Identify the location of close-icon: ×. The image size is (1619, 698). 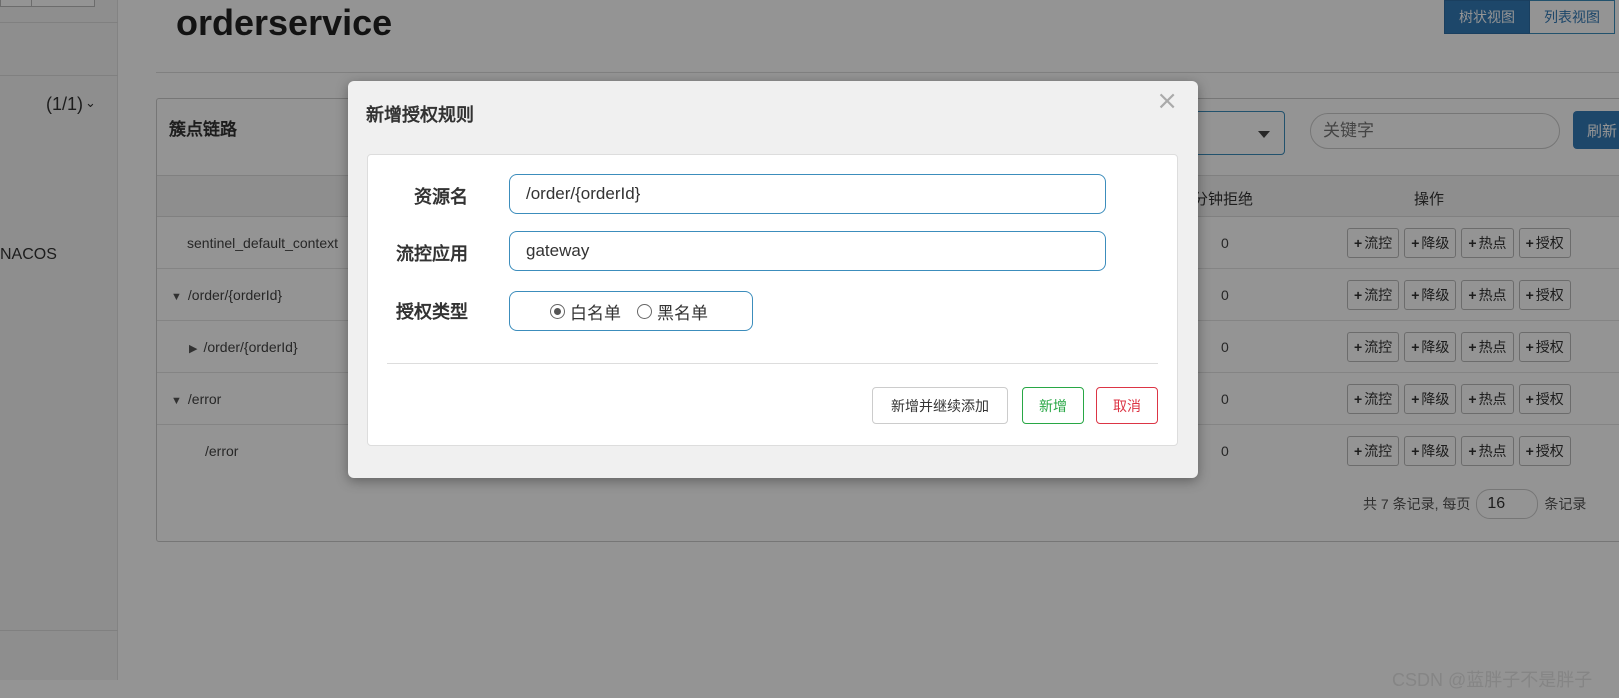
(1167, 101).